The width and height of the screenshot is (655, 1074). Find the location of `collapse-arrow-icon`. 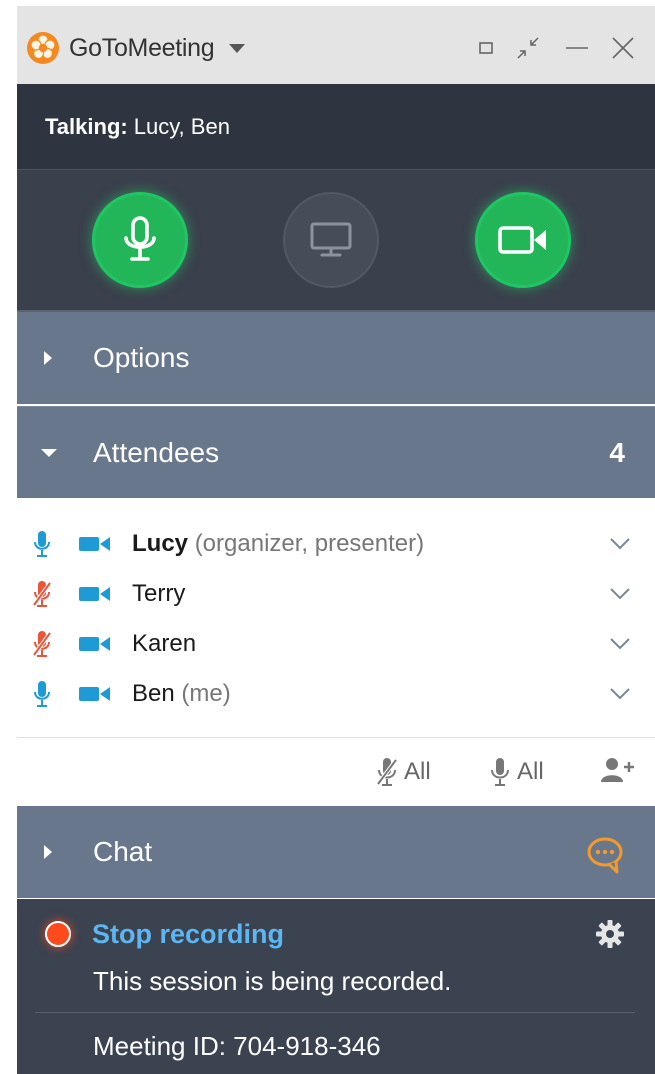

collapse-arrow-icon is located at coordinates (49, 452).